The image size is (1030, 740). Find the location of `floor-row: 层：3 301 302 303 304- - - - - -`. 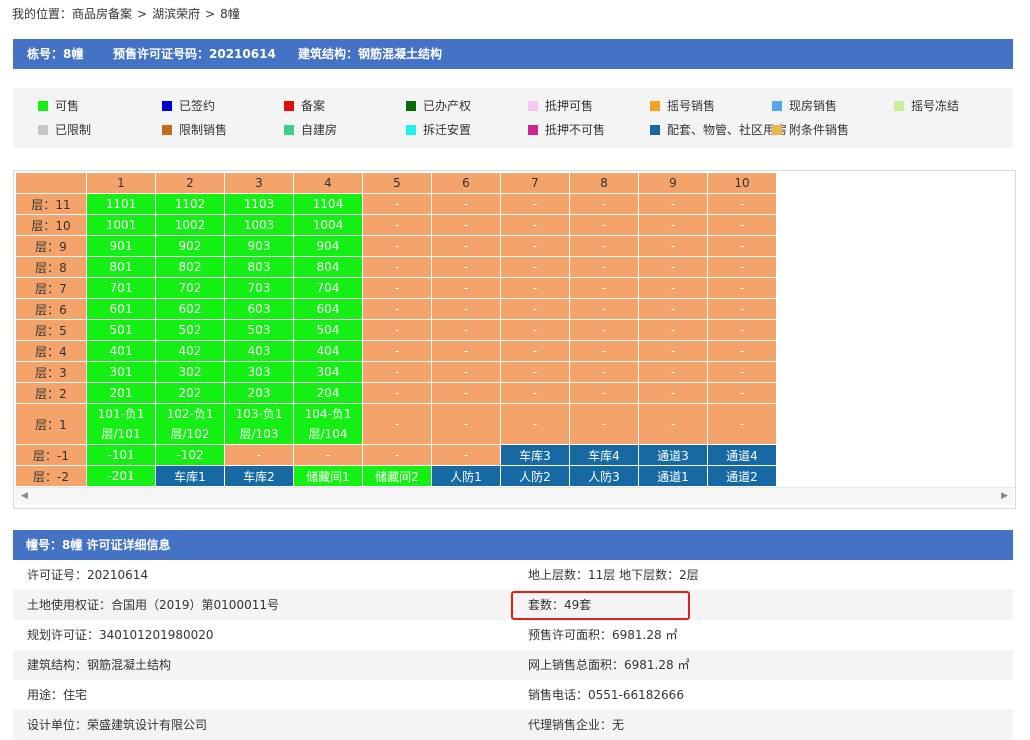

floor-row: 层：3 301 302 303 304- - - - - - is located at coordinates (396, 372).